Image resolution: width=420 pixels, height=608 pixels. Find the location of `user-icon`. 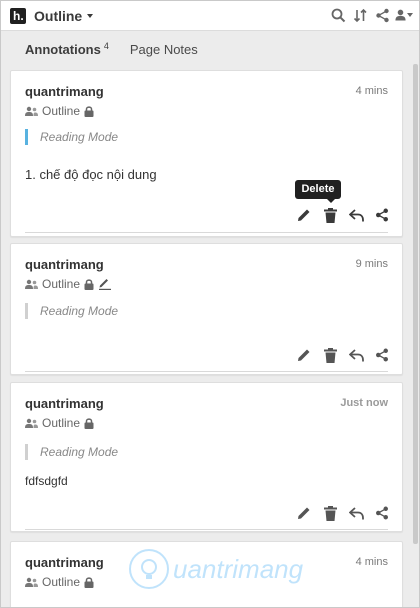

user-icon is located at coordinates (400, 15).